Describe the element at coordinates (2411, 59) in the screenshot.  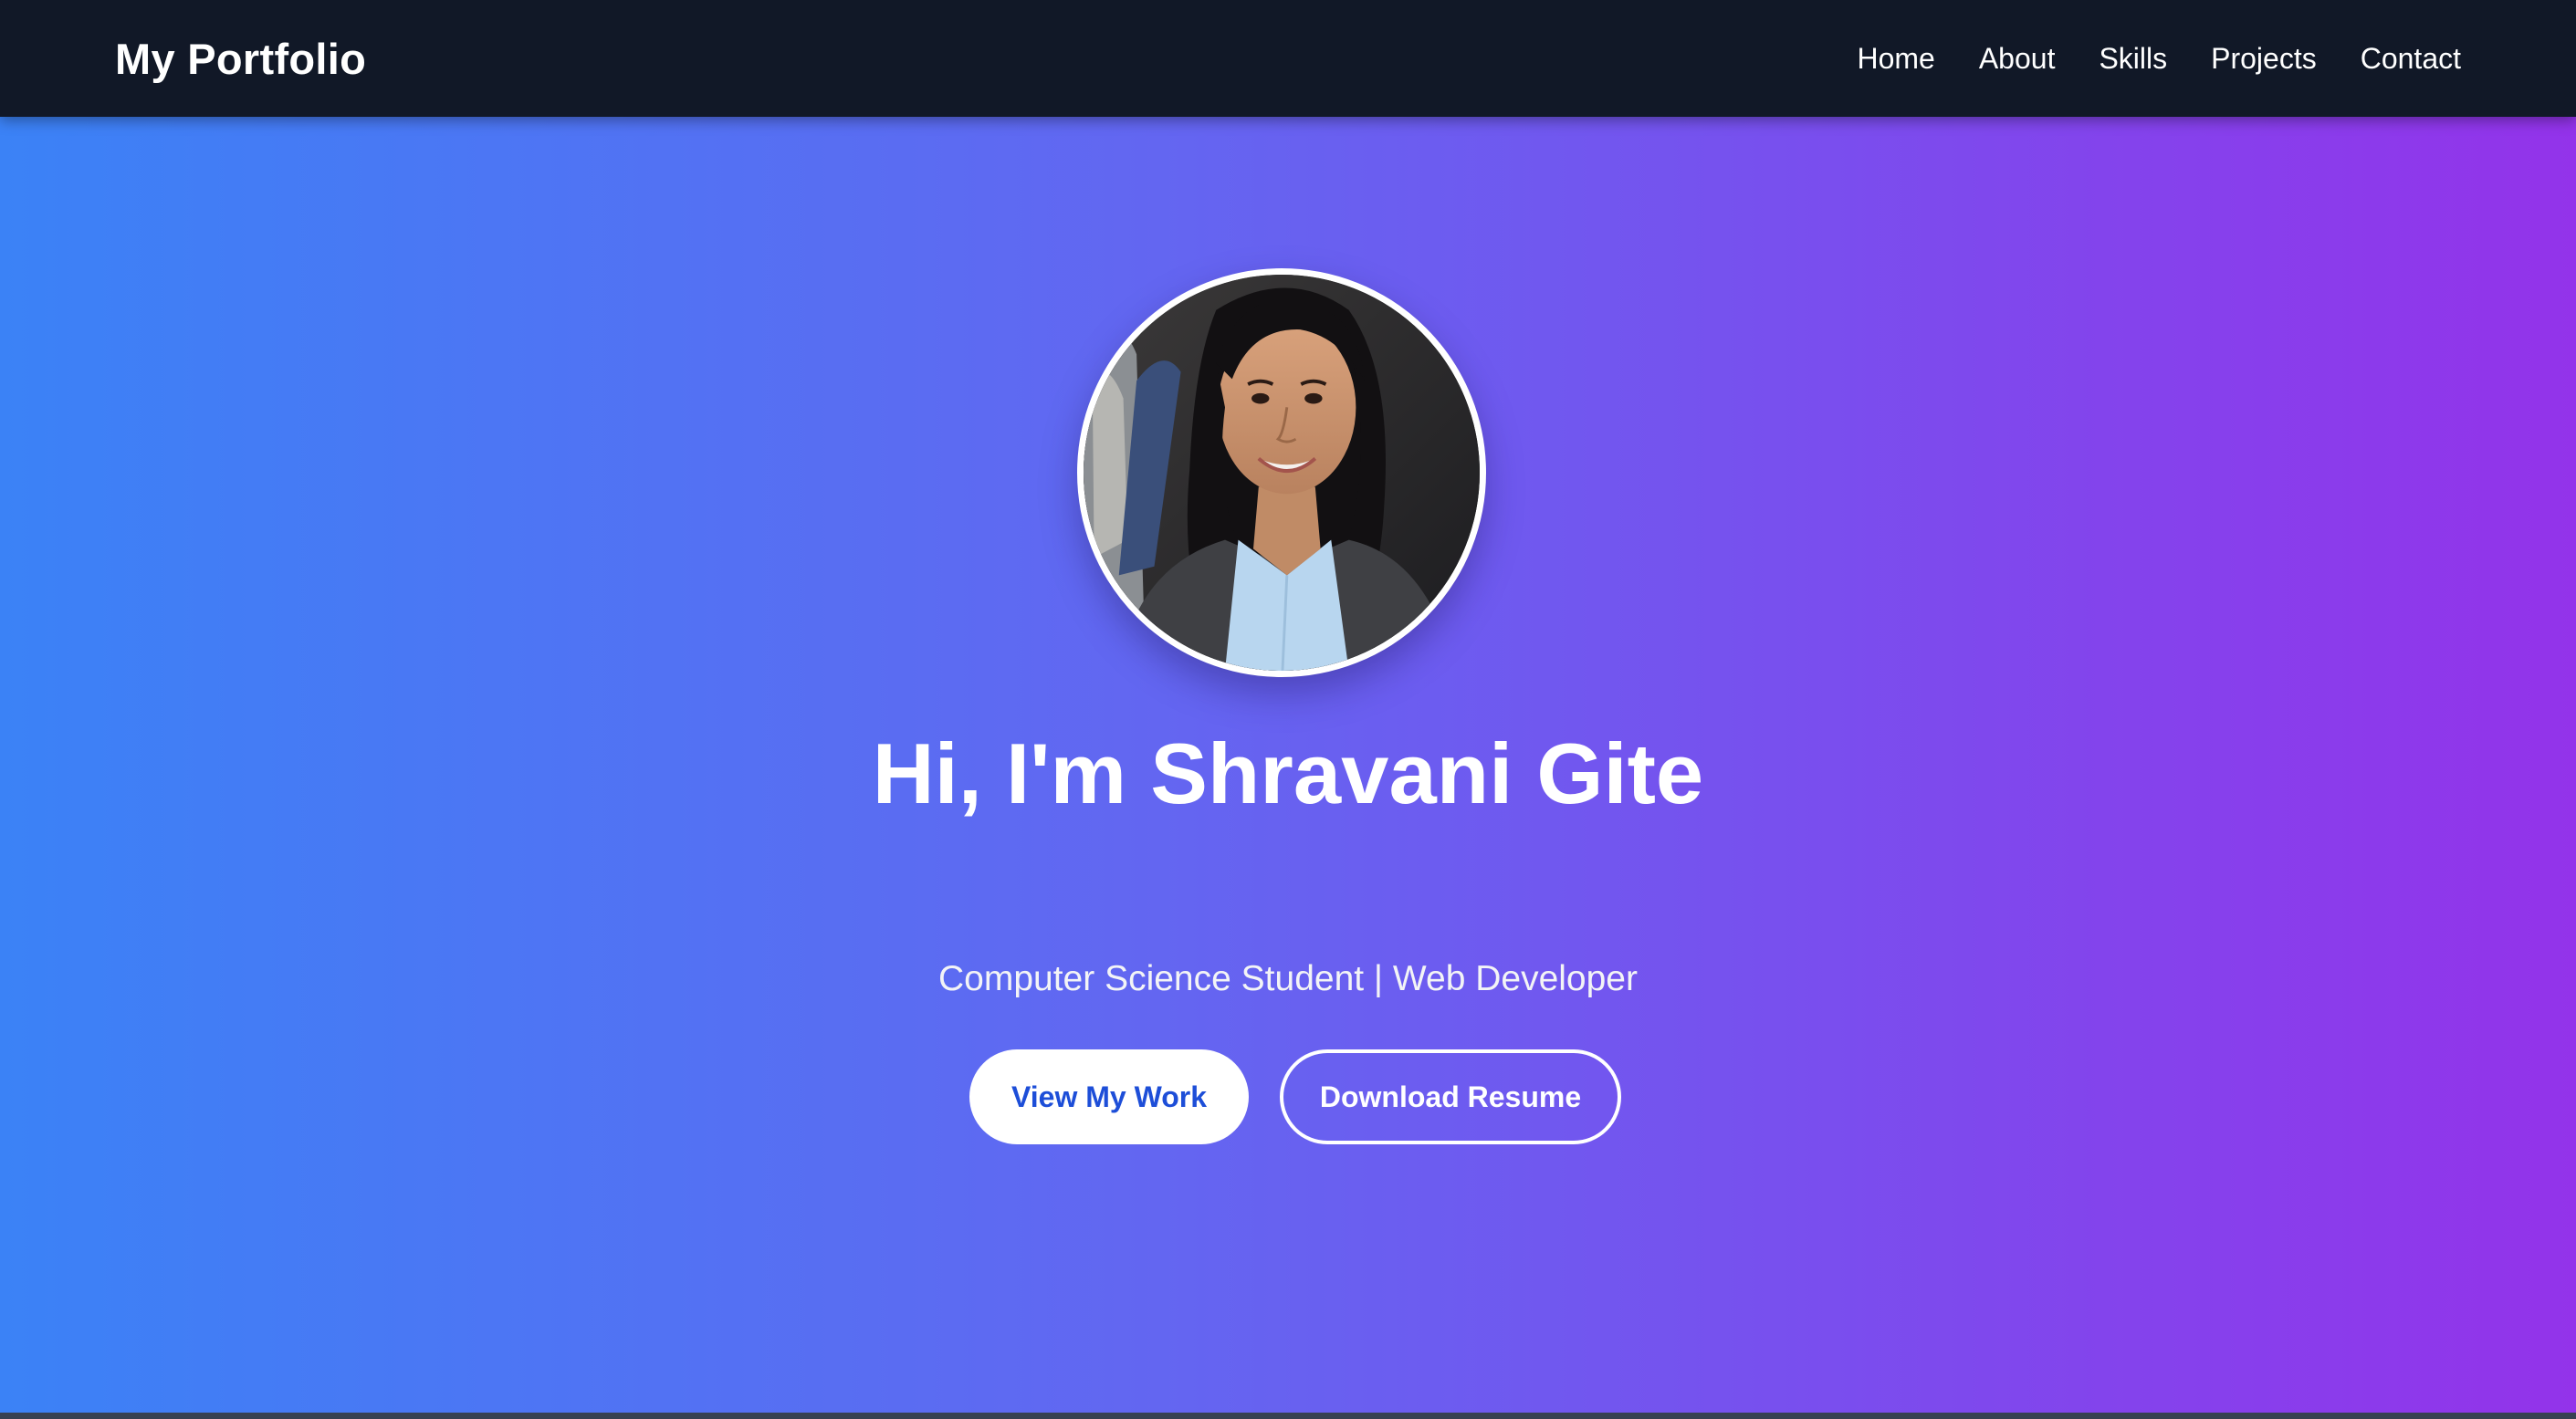
I see `nav-link-contact: Contact` at that location.